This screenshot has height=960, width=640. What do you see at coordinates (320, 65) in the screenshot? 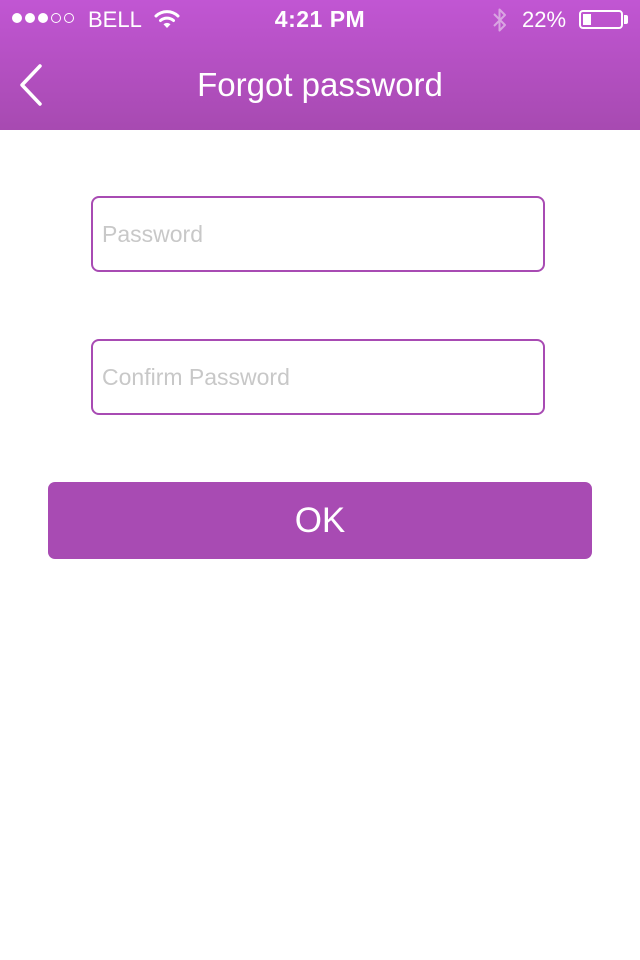
I see `header: BELL 4:21 PM 22% Forgot password` at bounding box center [320, 65].